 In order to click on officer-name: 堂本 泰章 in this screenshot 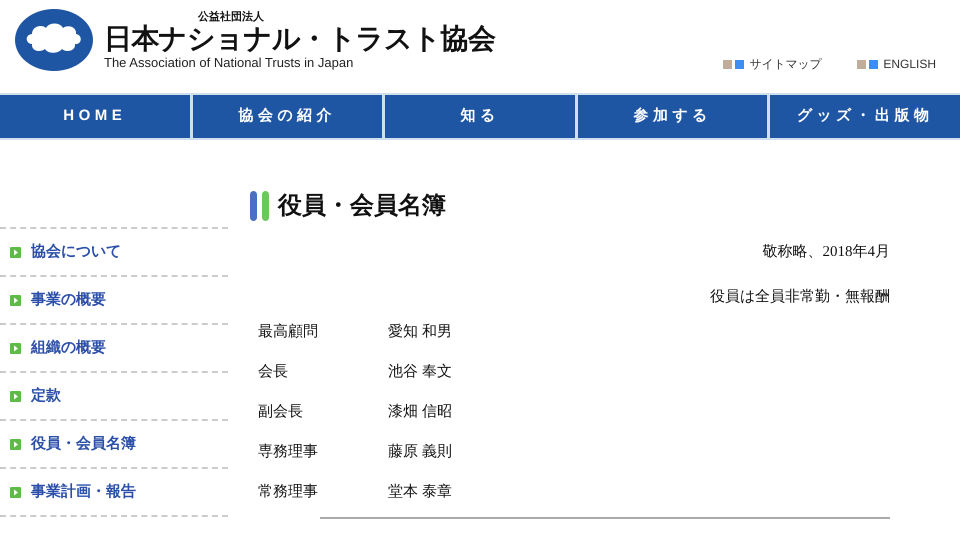, I will do `click(420, 492)`.